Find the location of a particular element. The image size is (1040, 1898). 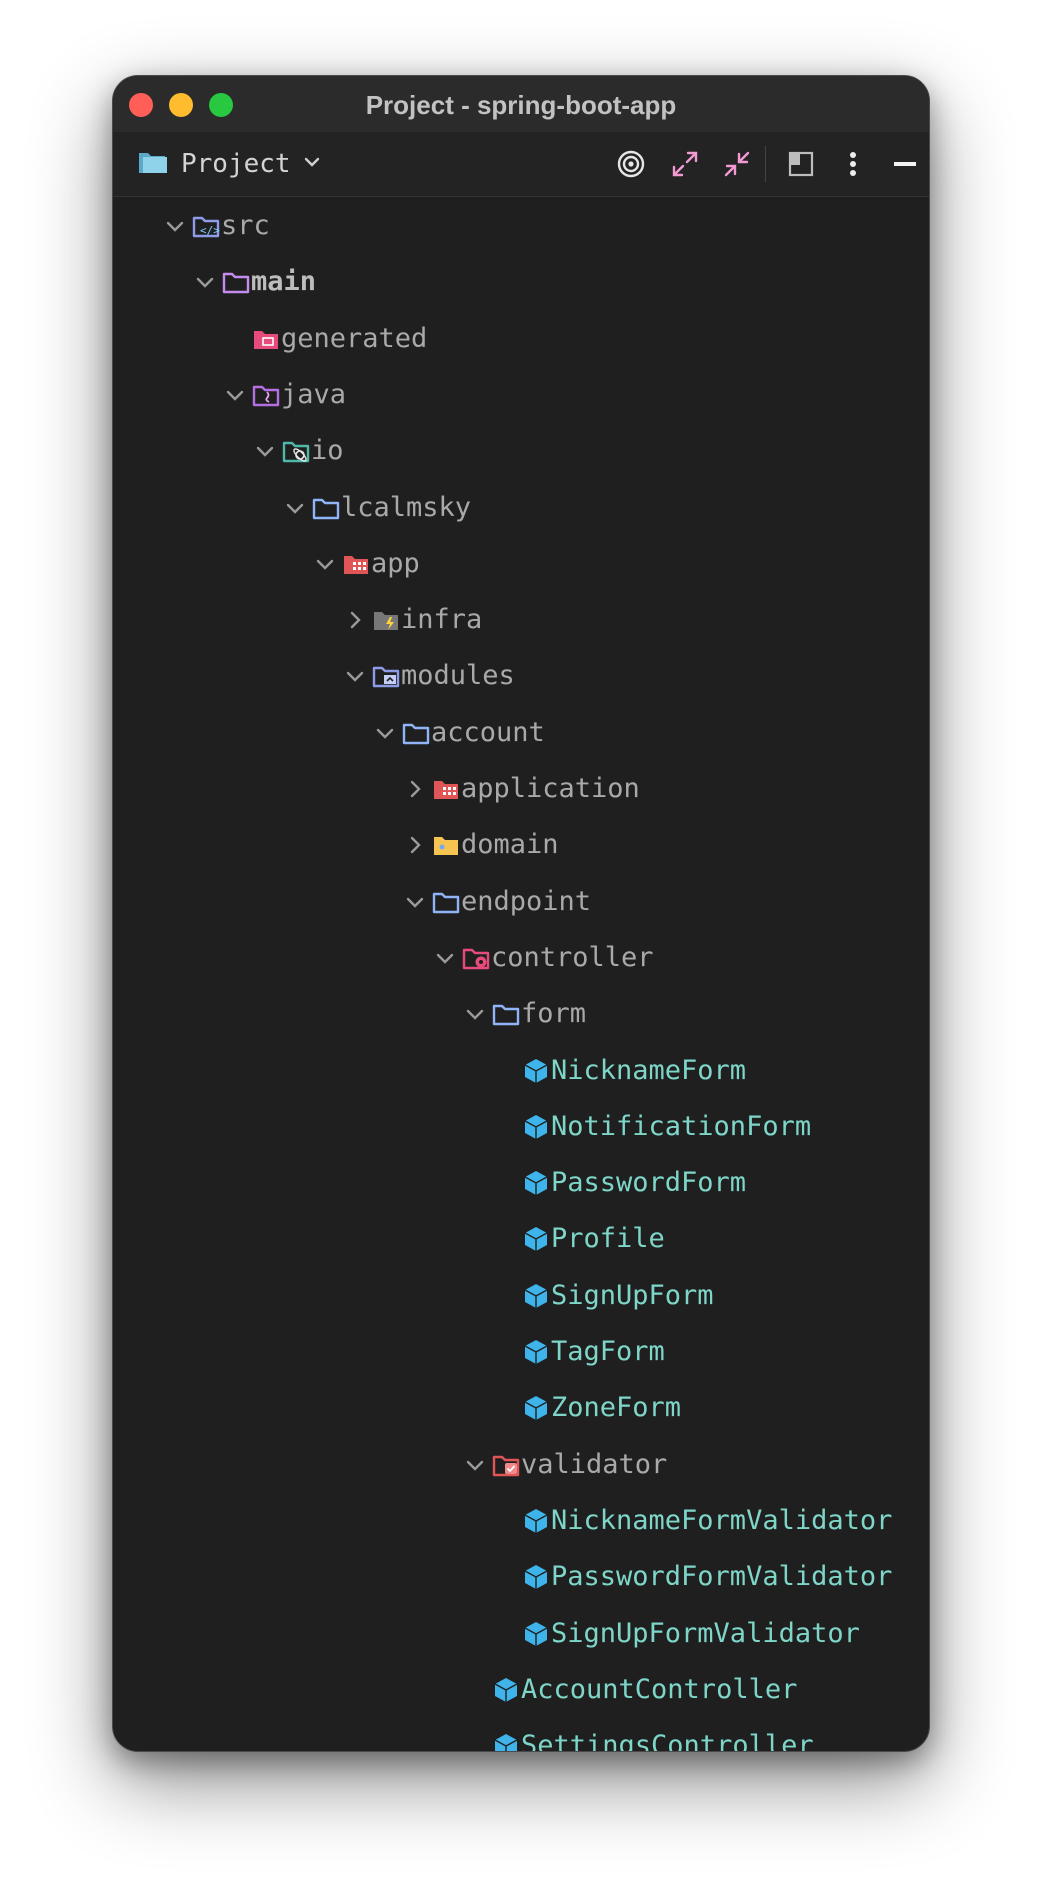

title-bar: Project - spring-boot-app is located at coordinates (521, 104).